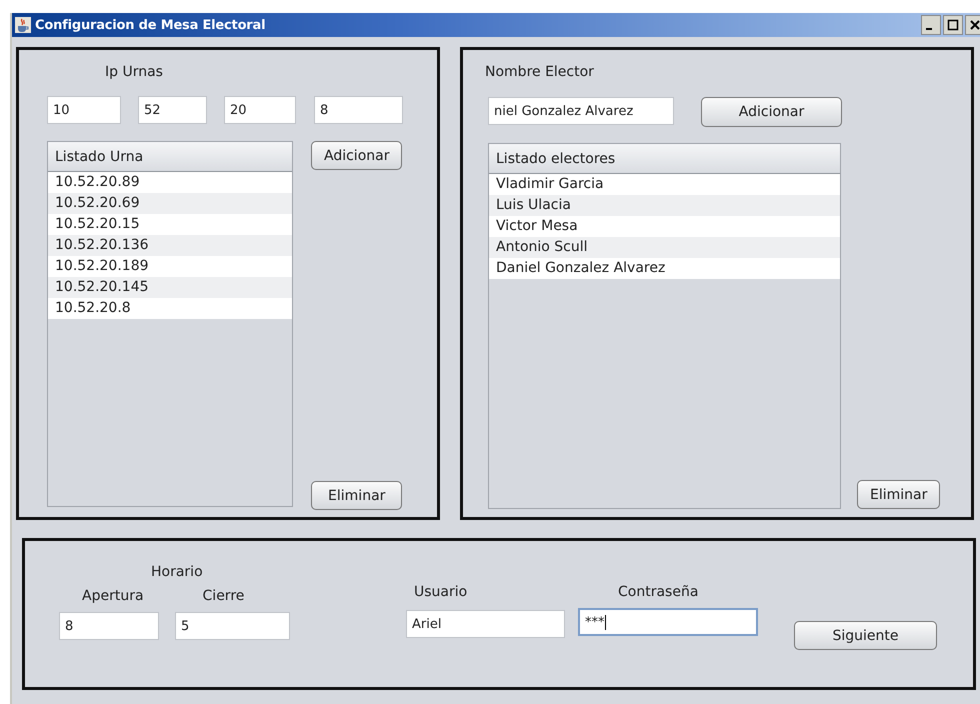  Describe the element at coordinates (929, 29) in the screenshot. I see `minimize-icon` at that location.